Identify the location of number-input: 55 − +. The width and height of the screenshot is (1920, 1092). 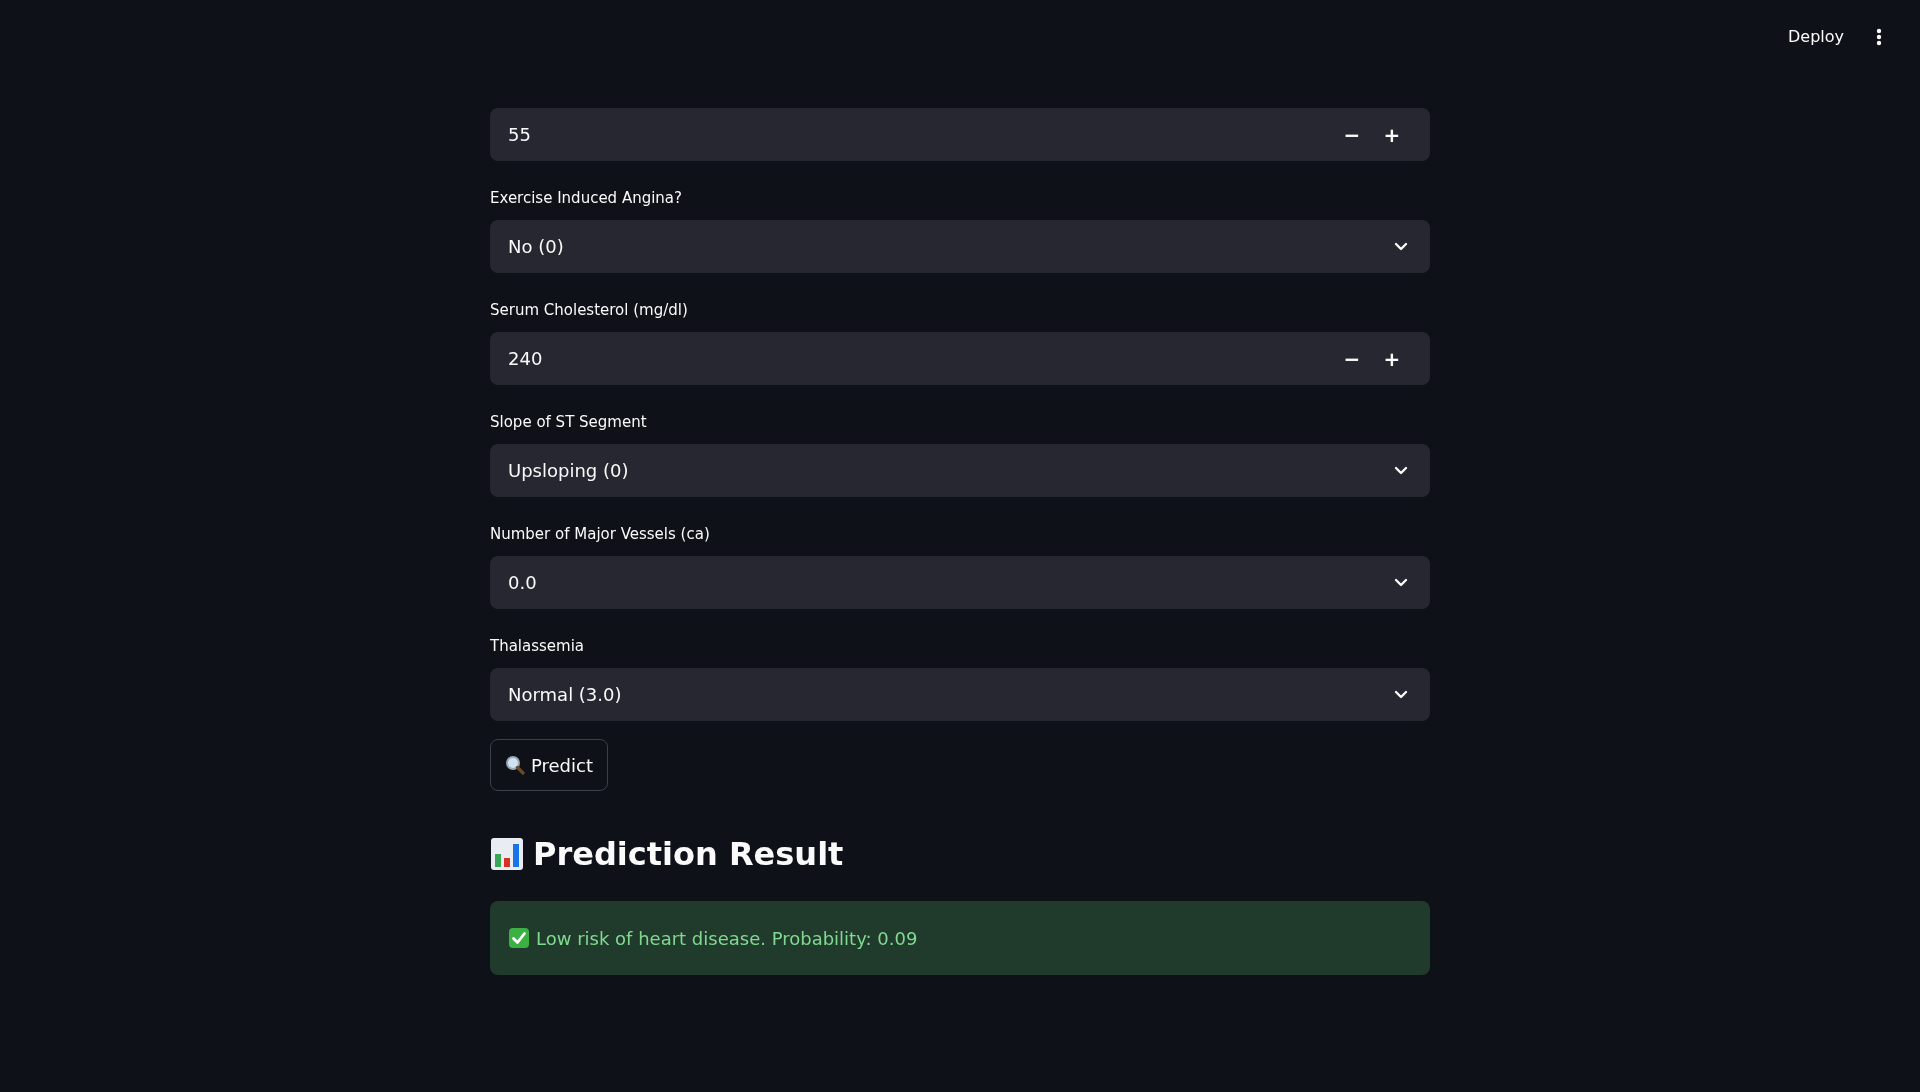
(960, 134).